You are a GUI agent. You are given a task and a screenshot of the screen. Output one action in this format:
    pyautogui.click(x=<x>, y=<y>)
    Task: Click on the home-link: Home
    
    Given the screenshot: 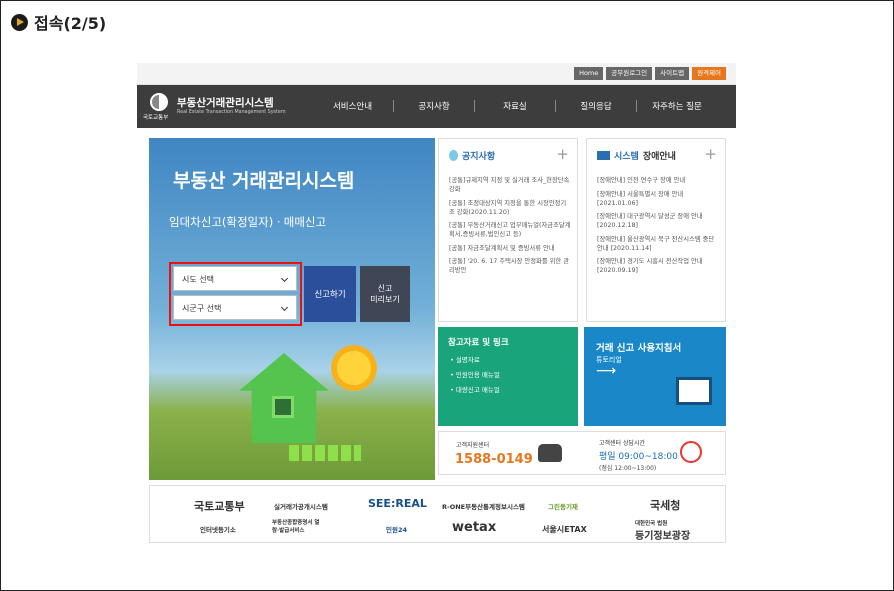 What is the action you would take?
    pyautogui.click(x=589, y=73)
    